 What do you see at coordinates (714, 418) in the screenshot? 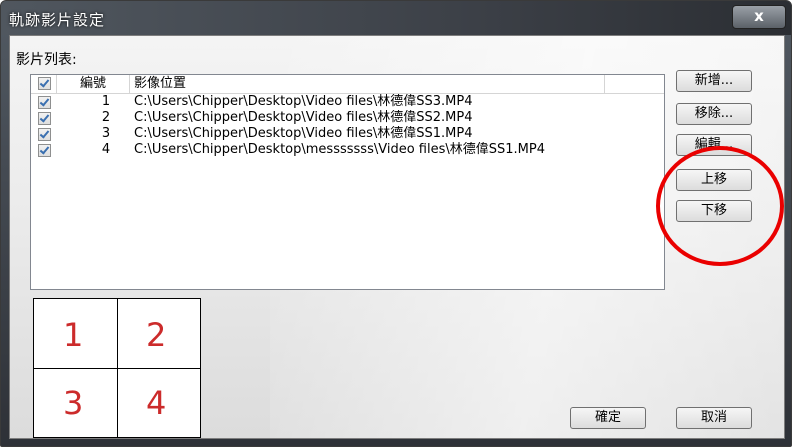
I see `cancel-button: 取消` at bounding box center [714, 418].